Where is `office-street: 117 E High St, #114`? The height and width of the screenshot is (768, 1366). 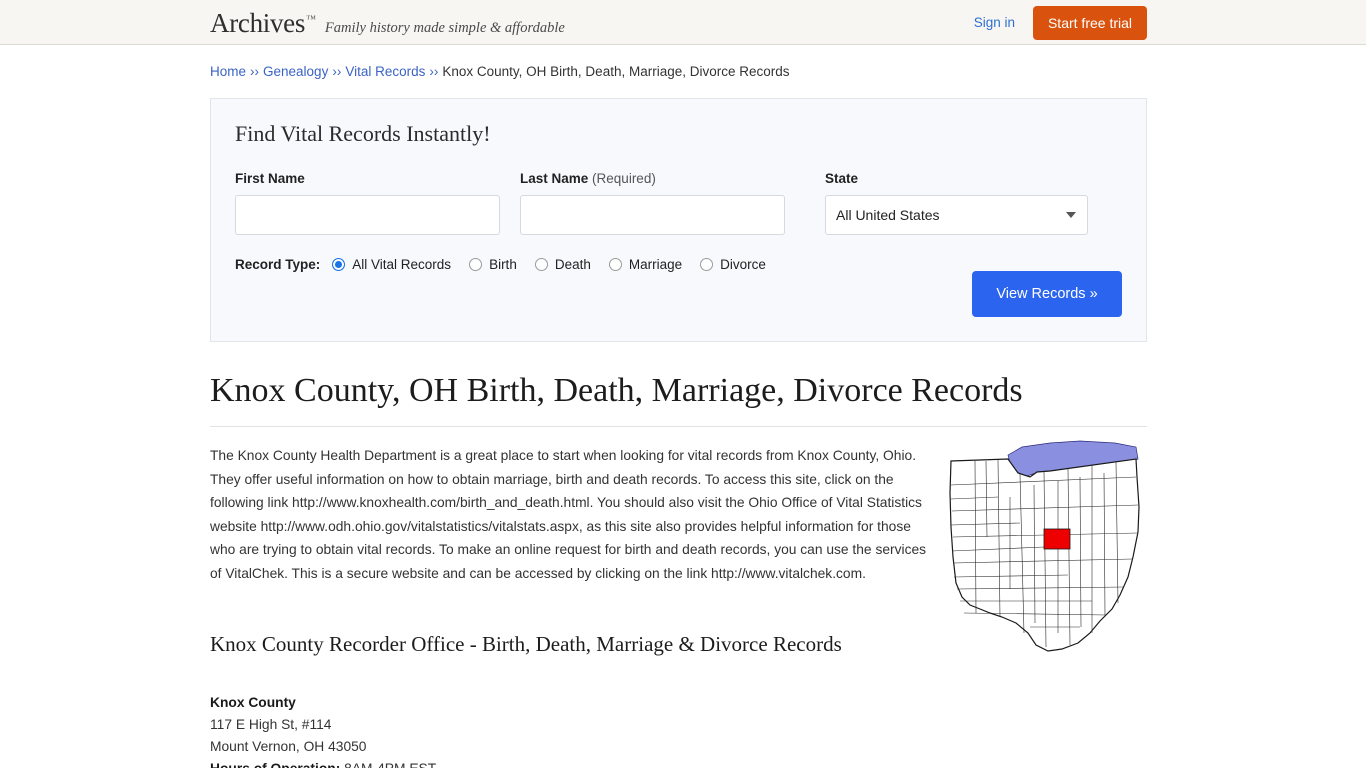 office-street: 117 E High St, #114 is located at coordinates (271, 724).